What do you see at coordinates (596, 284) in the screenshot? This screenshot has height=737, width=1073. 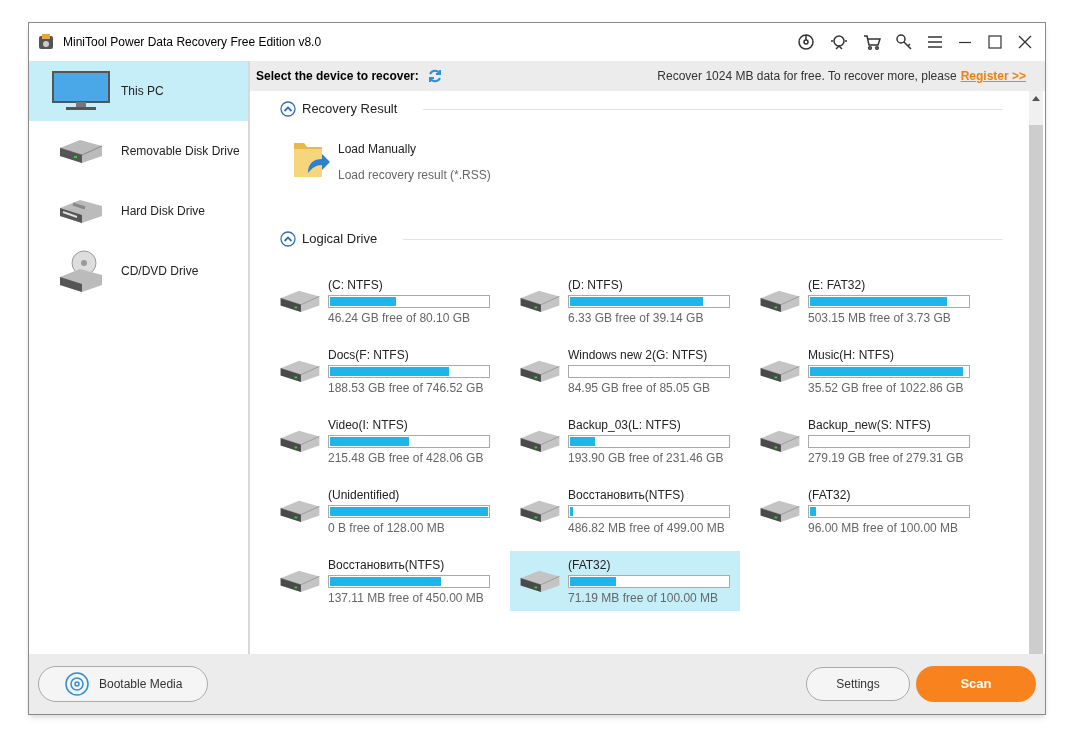 I see `drive-name: (D: NTFS)` at bounding box center [596, 284].